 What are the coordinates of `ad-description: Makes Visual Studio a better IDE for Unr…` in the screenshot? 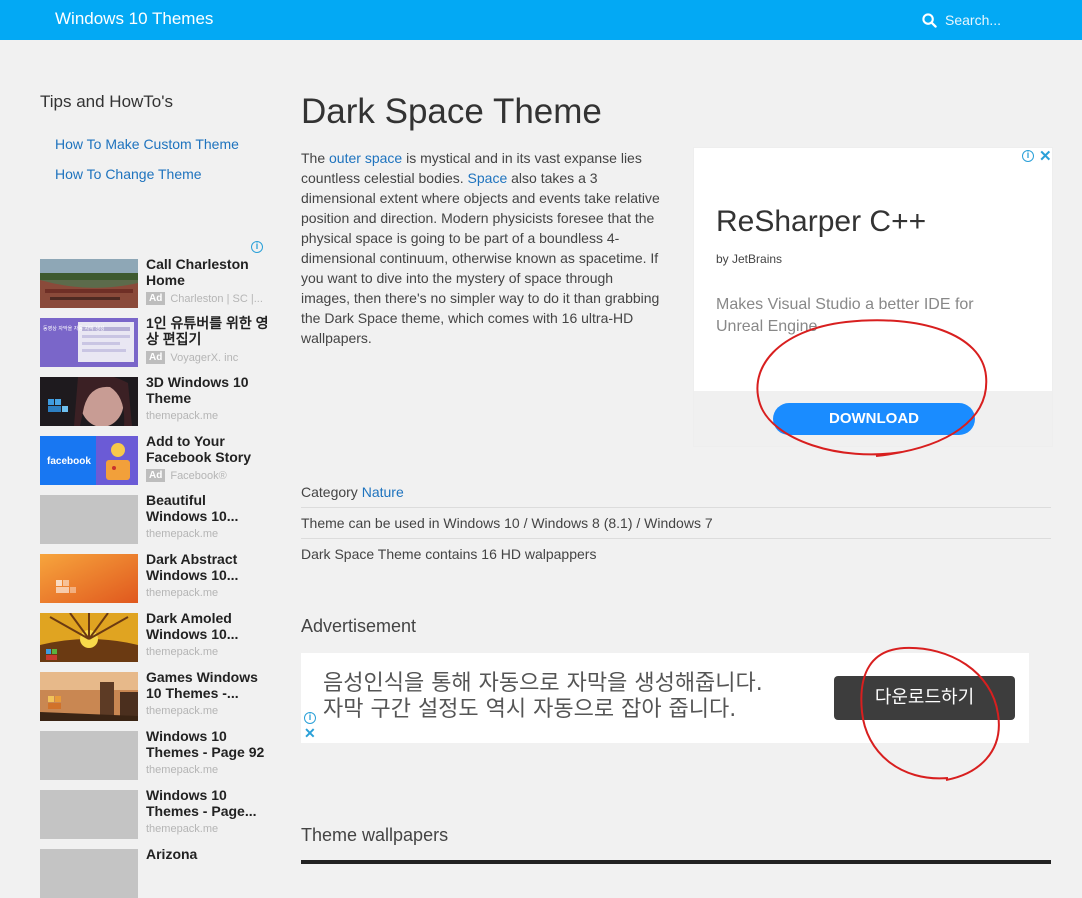 It's located at (845, 315).